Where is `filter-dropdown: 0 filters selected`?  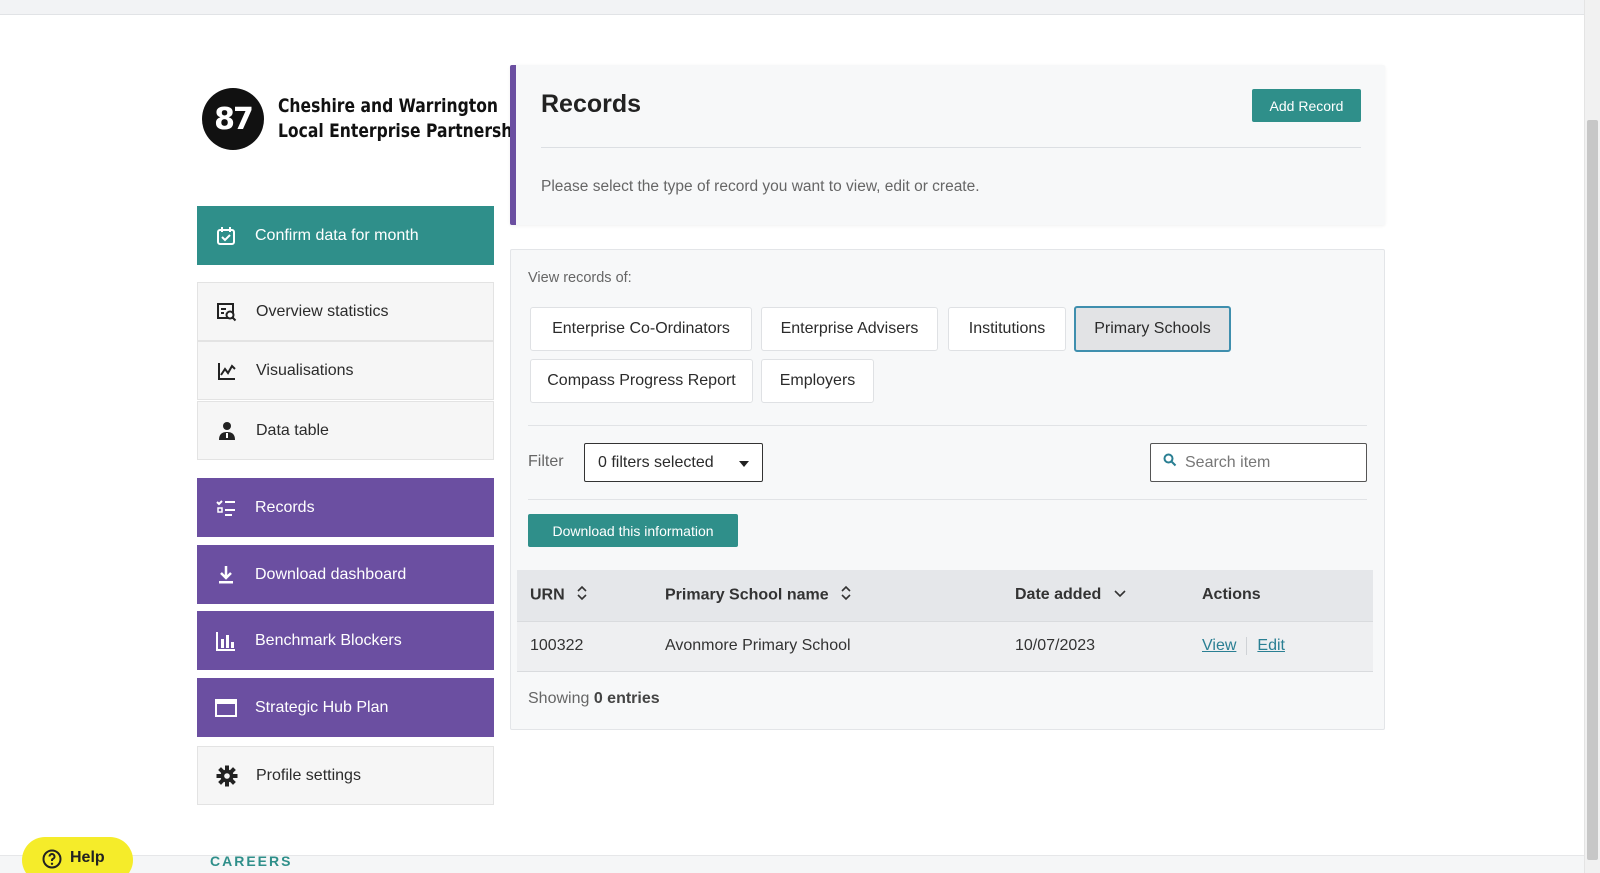 filter-dropdown: 0 filters selected is located at coordinates (673, 462).